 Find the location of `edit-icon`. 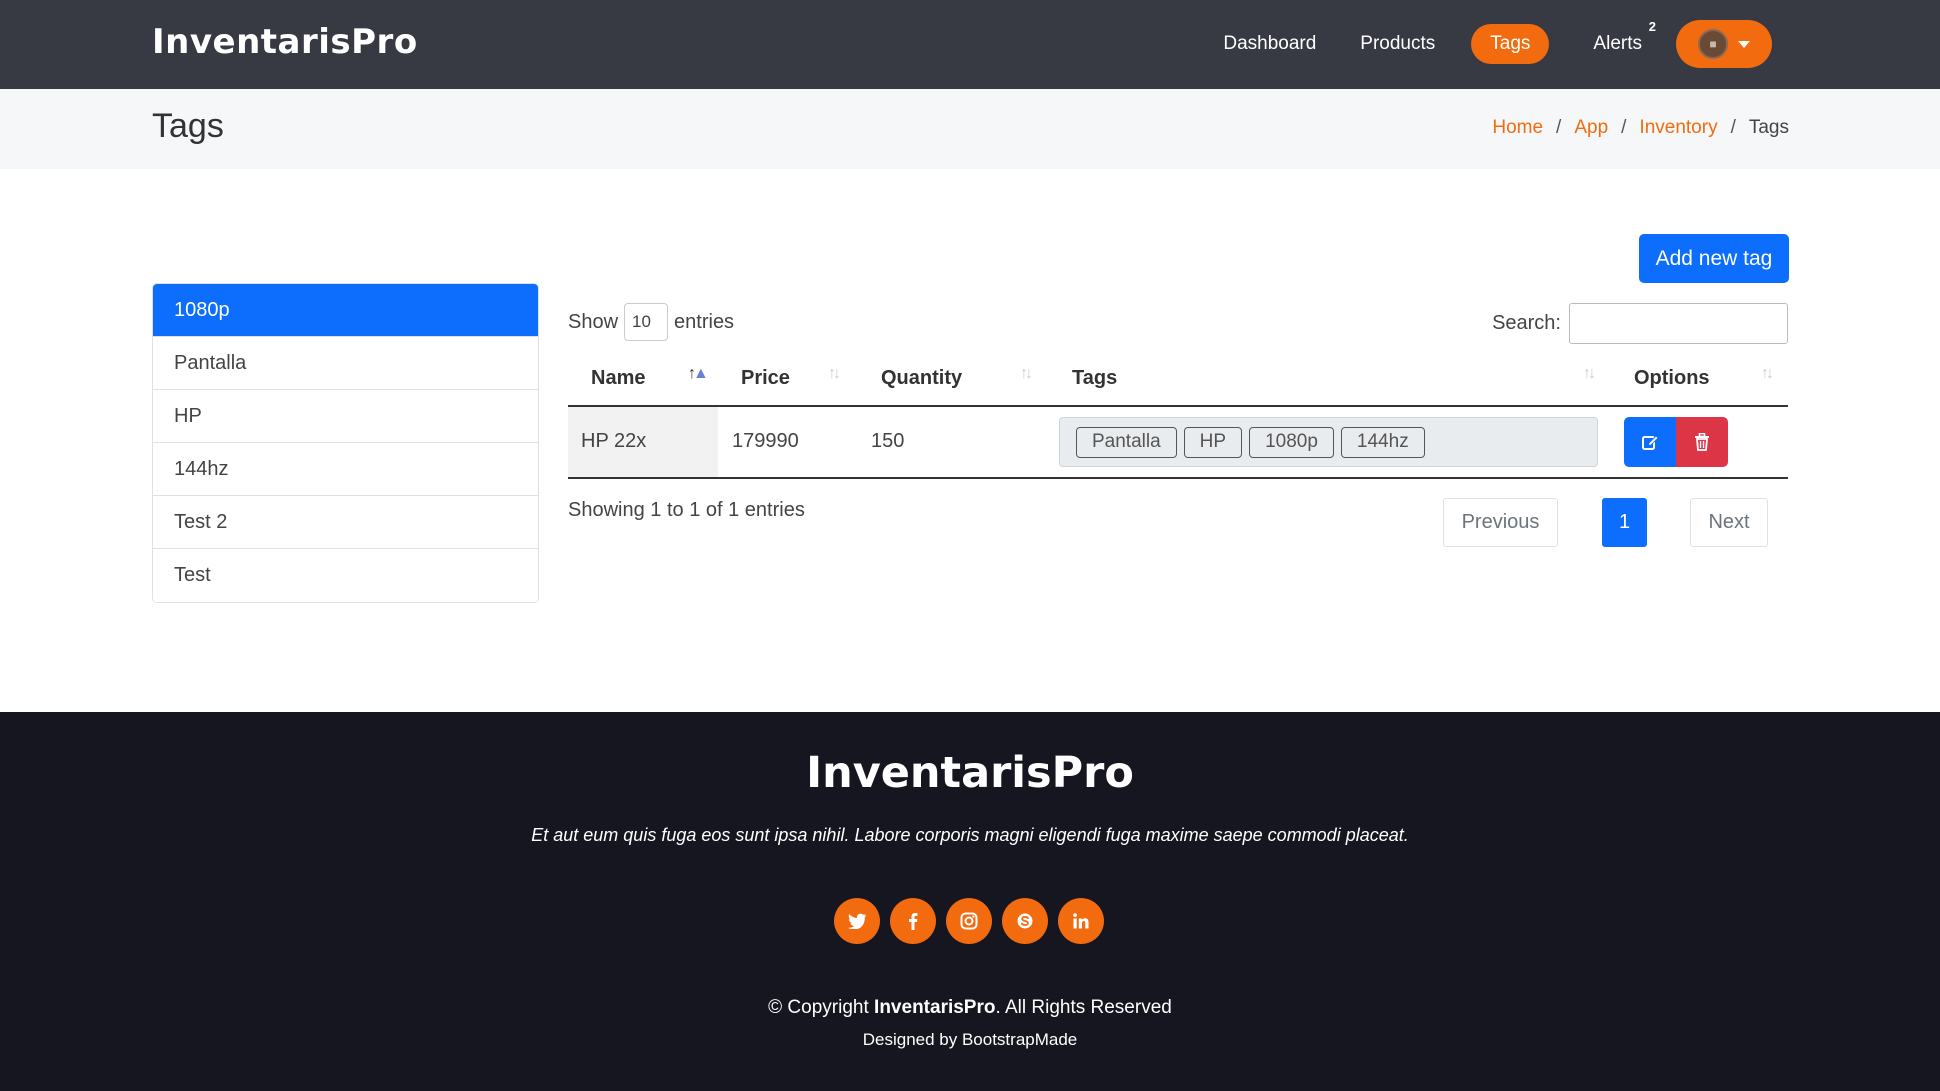

edit-icon is located at coordinates (1650, 442).